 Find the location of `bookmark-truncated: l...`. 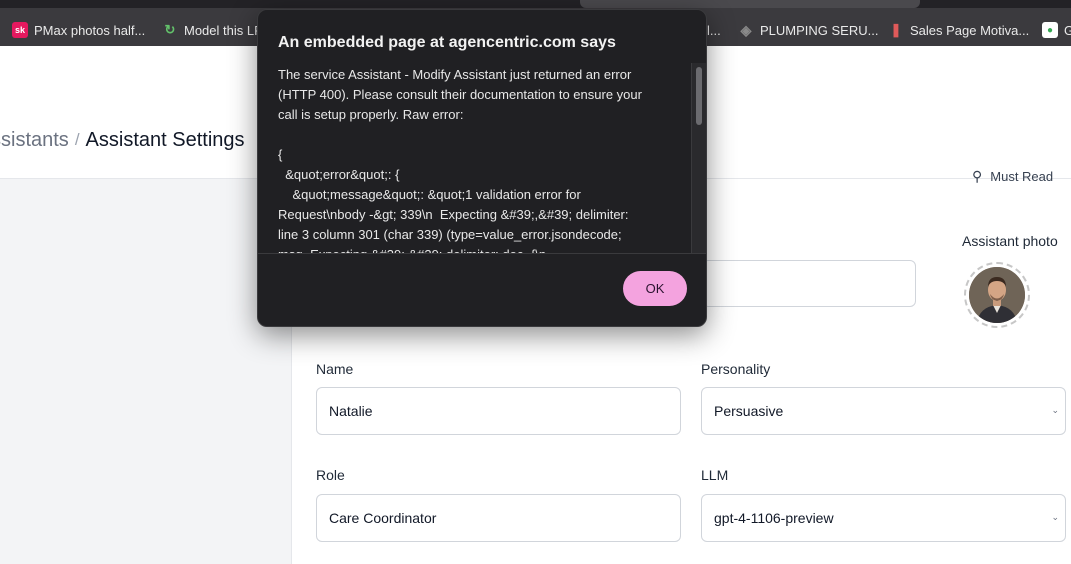

bookmark-truncated: l... is located at coordinates (714, 30).